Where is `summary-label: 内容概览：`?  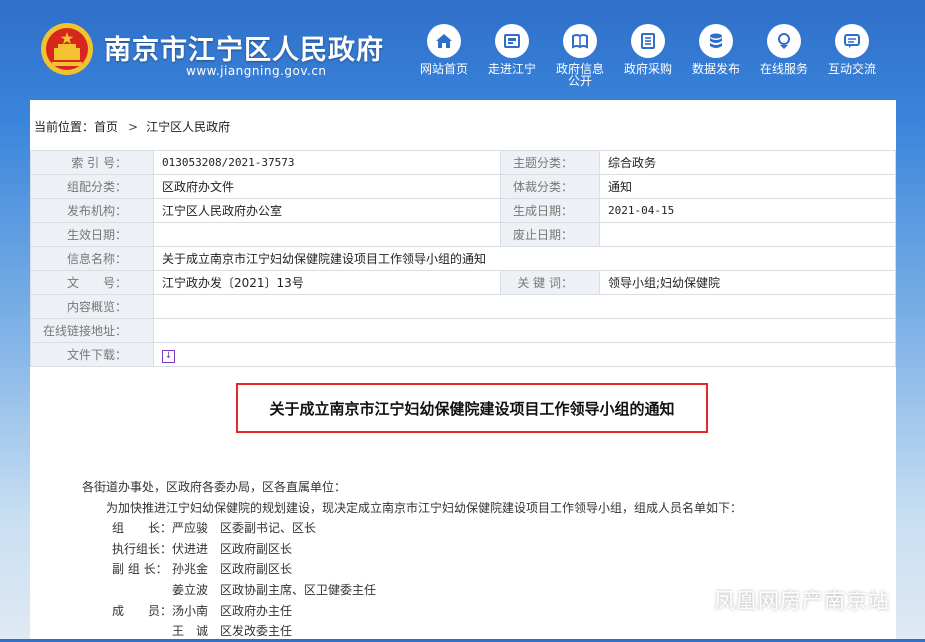
summary-label: 内容概览： is located at coordinates (92, 306).